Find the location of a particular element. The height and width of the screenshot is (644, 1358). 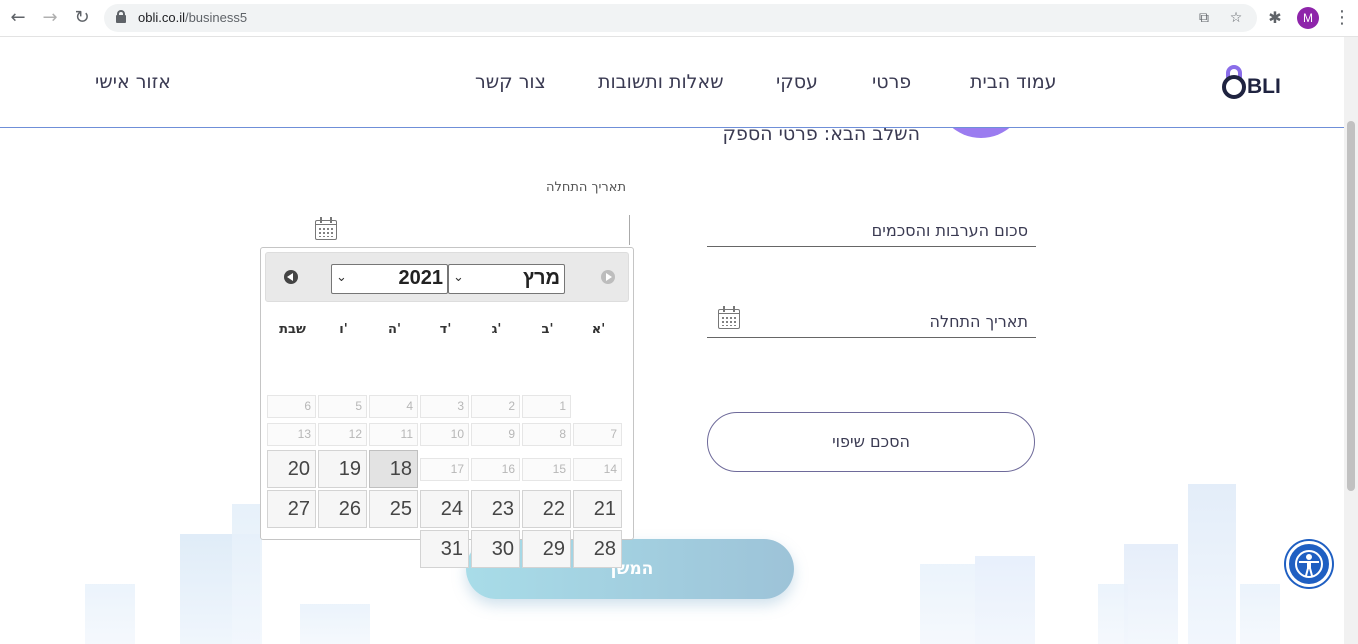

profile-avatar: M is located at coordinates (1308, 18).